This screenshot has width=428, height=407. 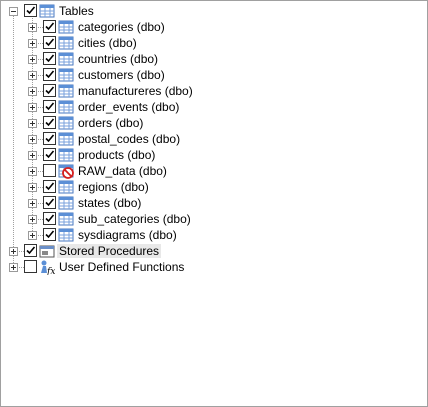 What do you see at coordinates (127, 235) in the screenshot?
I see `table-label: sysdiagrams (dbo)` at bounding box center [127, 235].